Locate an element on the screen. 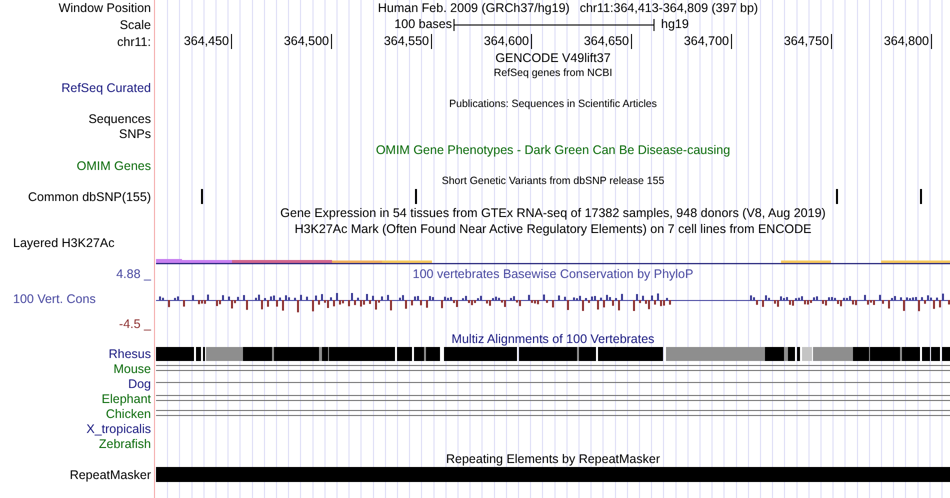 The height and width of the screenshot is (498, 950). track-title: Multiz Alignments of 100 Vertebrates is located at coordinates (553, 339).